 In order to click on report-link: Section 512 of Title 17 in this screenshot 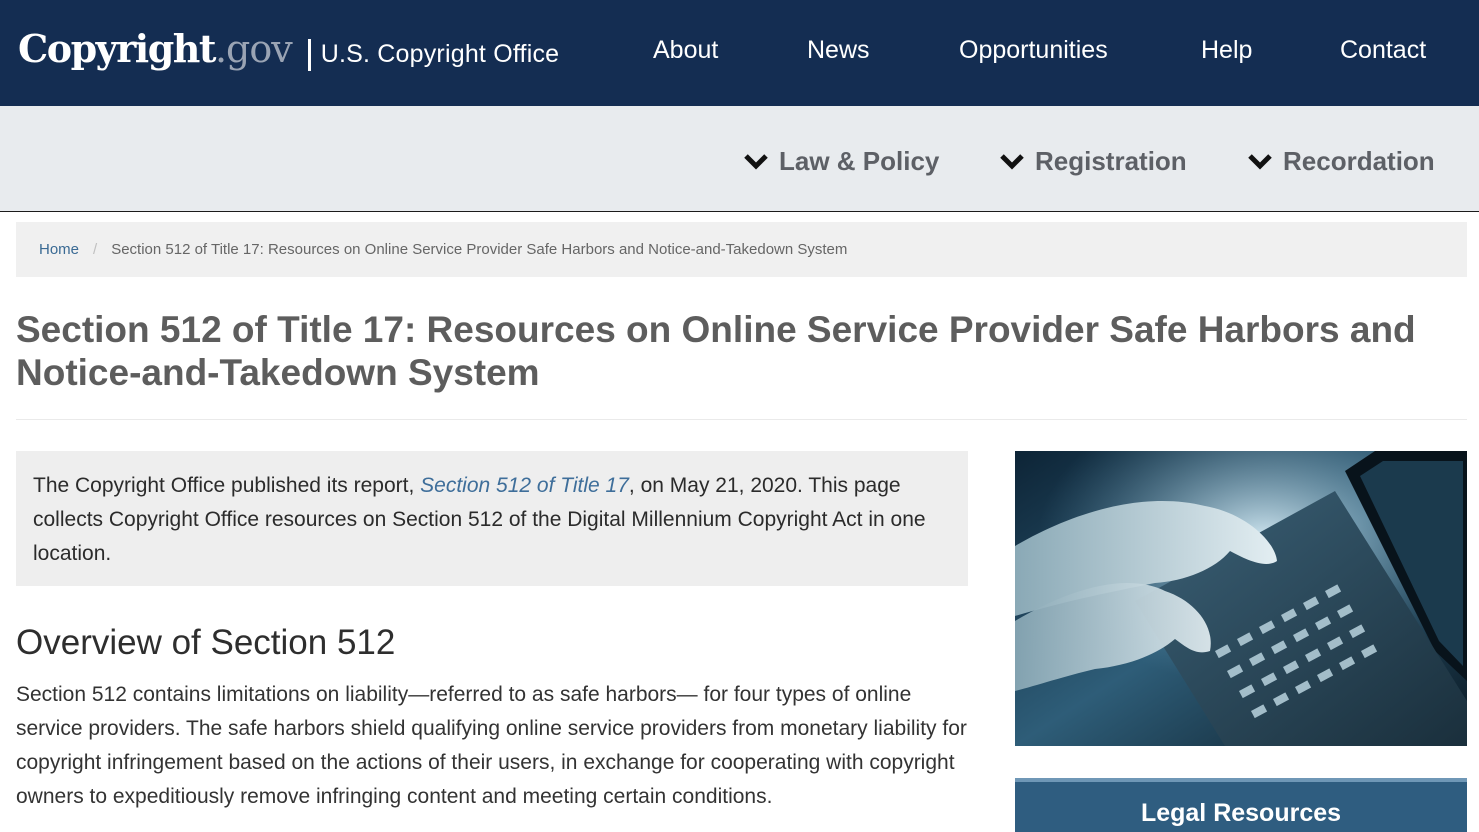, I will do `click(524, 485)`.